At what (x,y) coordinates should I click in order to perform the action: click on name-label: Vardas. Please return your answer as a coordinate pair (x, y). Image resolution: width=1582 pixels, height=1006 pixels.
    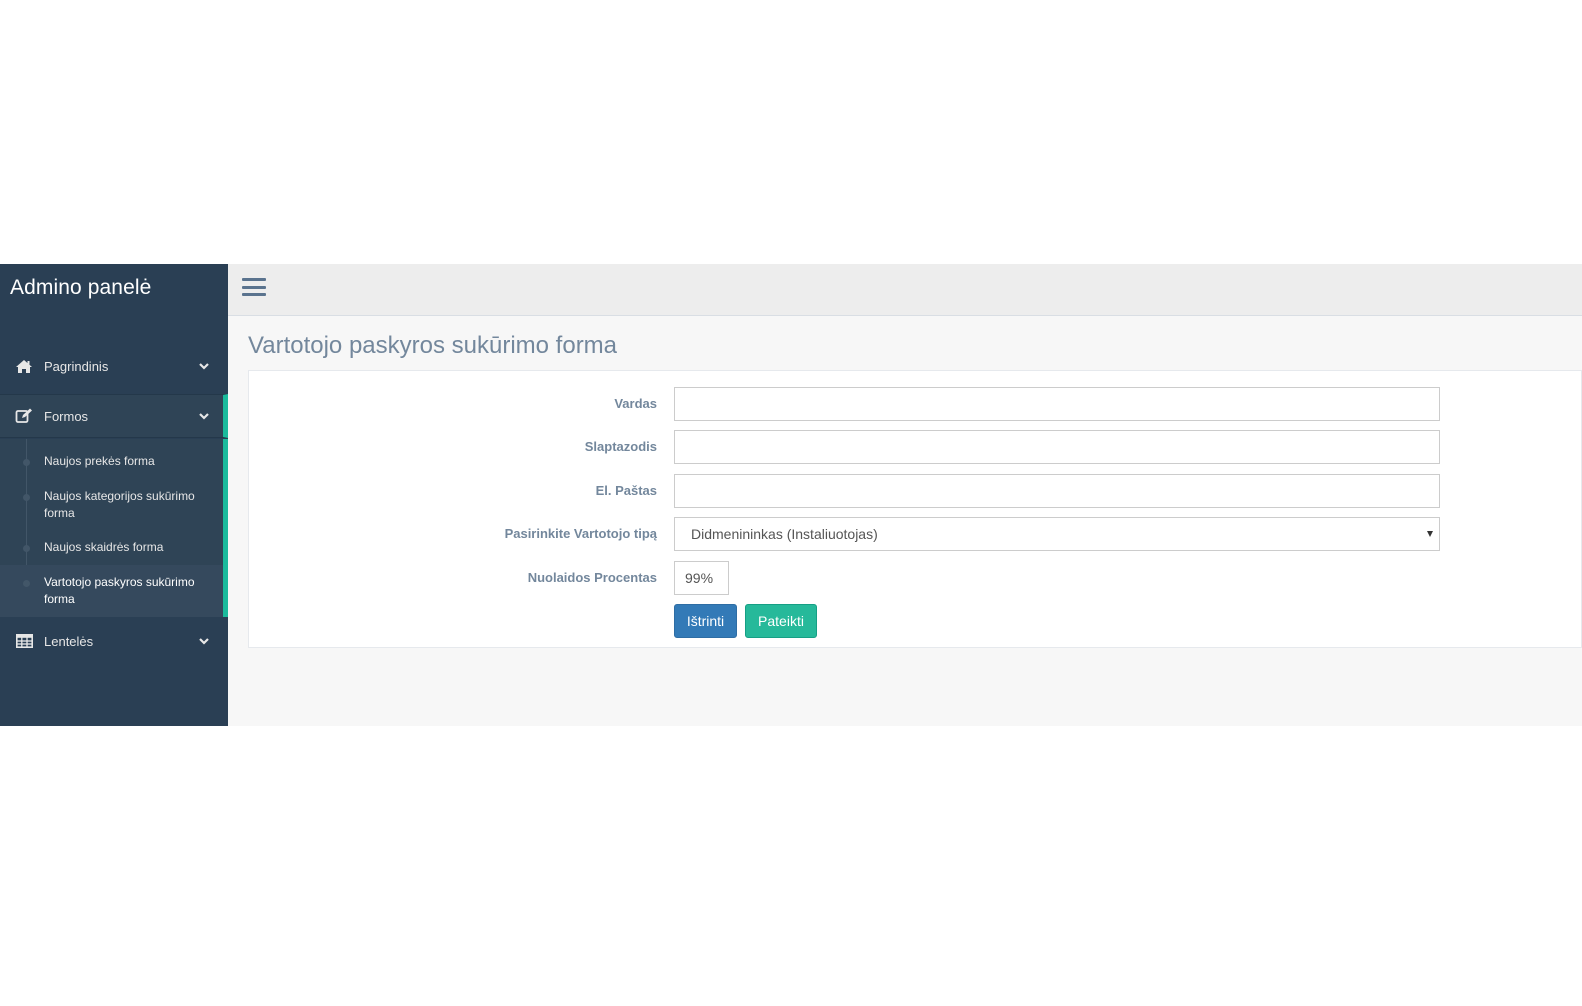
    Looking at the image, I should click on (635, 403).